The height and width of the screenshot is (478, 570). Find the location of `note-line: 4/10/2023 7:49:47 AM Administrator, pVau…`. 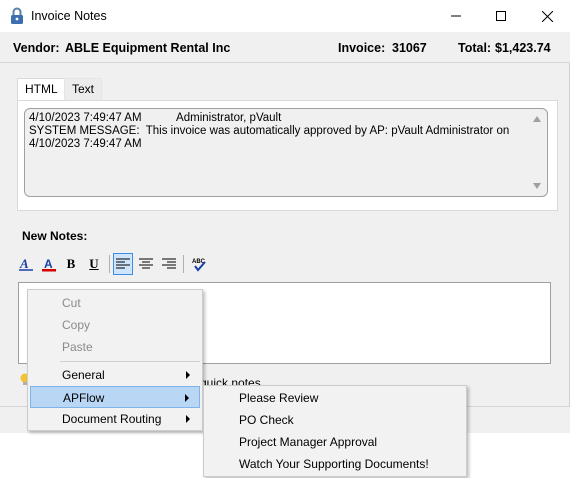

note-line: 4/10/2023 7:49:47 AM Administrator, pVau… is located at coordinates (155, 118).